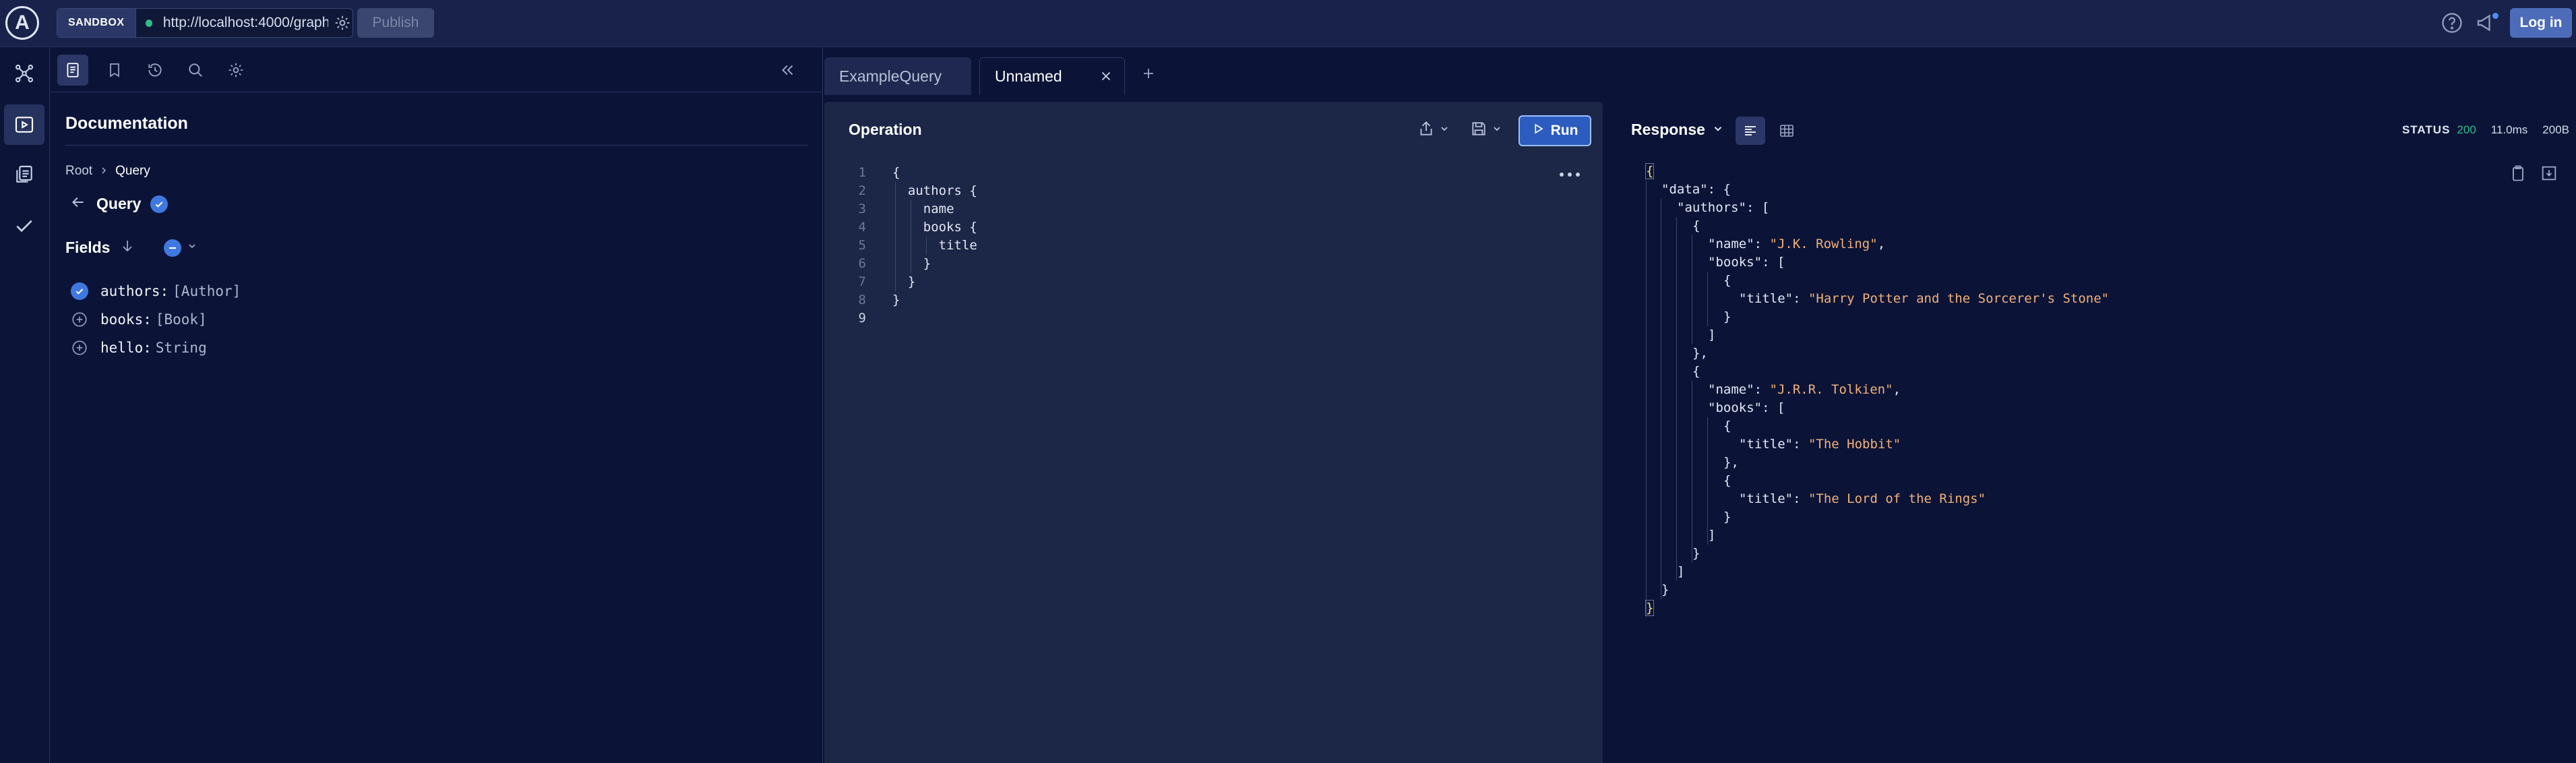 This screenshot has height=763, width=2576. Describe the element at coordinates (182, 348) in the screenshot. I see `field-type: String` at that location.